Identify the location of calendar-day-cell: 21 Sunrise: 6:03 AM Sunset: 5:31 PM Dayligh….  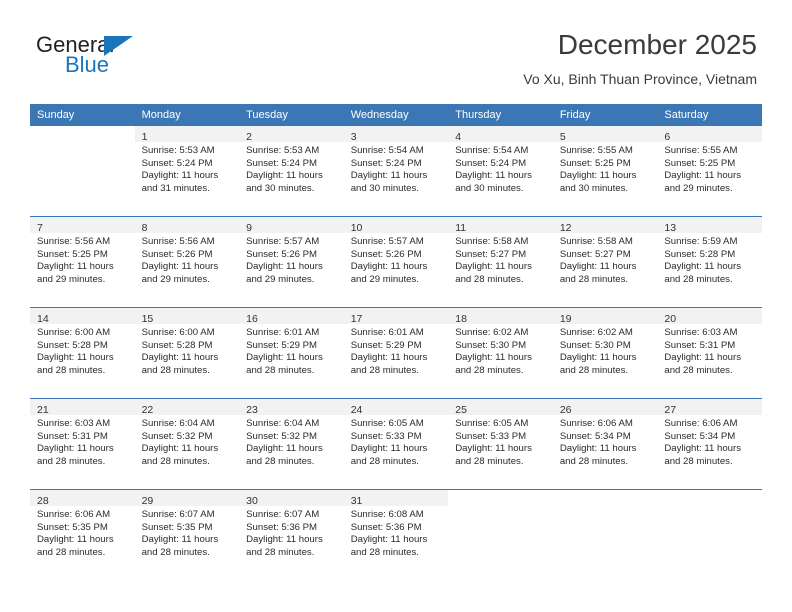
(82, 444).